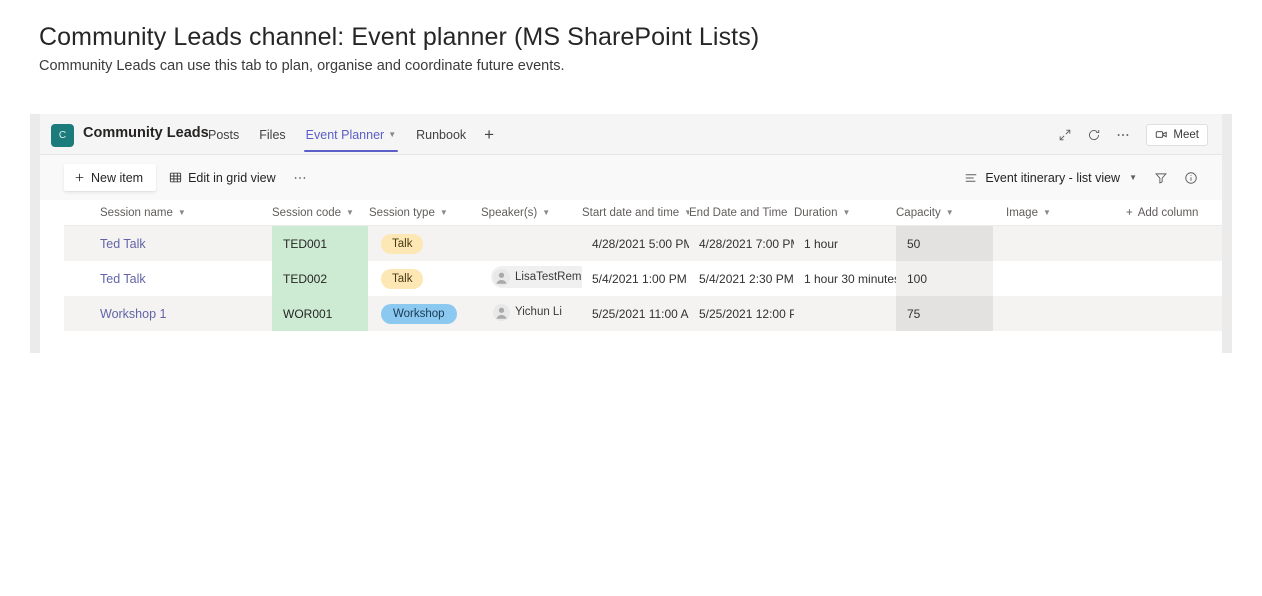  What do you see at coordinates (1168, 212) in the screenshot?
I see `add-column-label: Add column` at bounding box center [1168, 212].